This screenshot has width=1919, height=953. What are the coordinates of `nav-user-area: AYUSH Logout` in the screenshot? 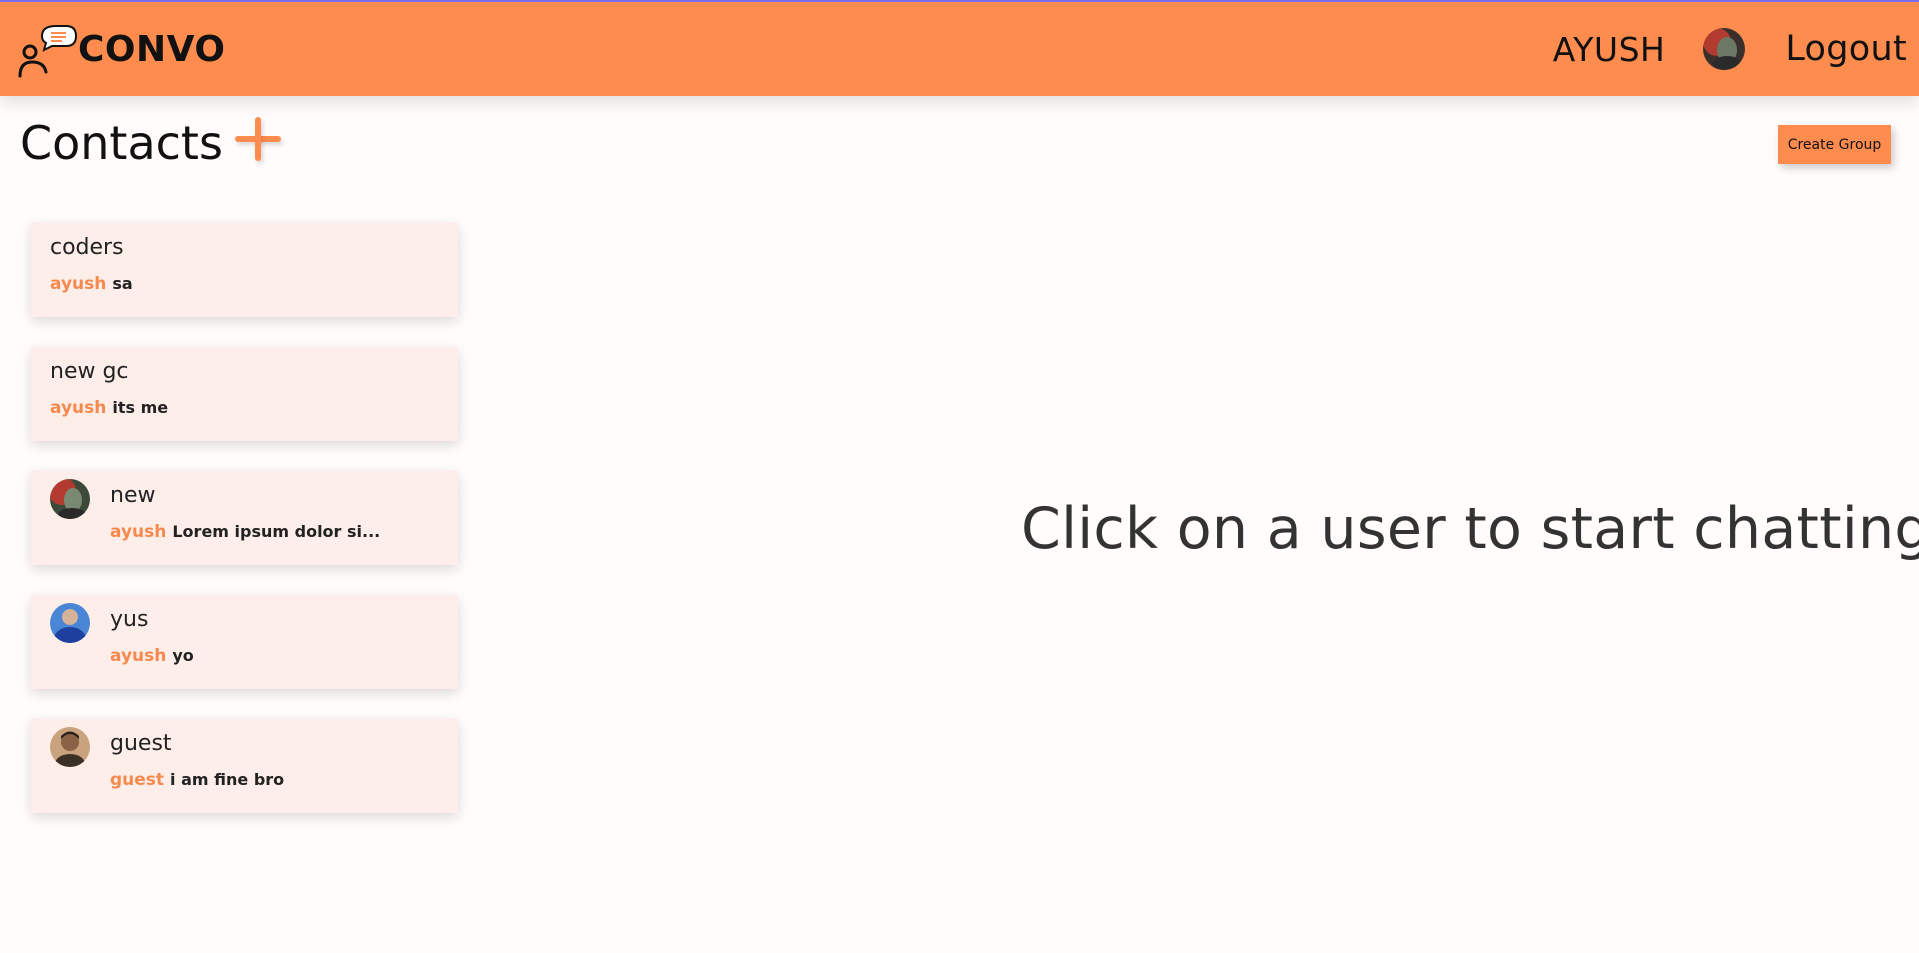 It's located at (1730, 49).